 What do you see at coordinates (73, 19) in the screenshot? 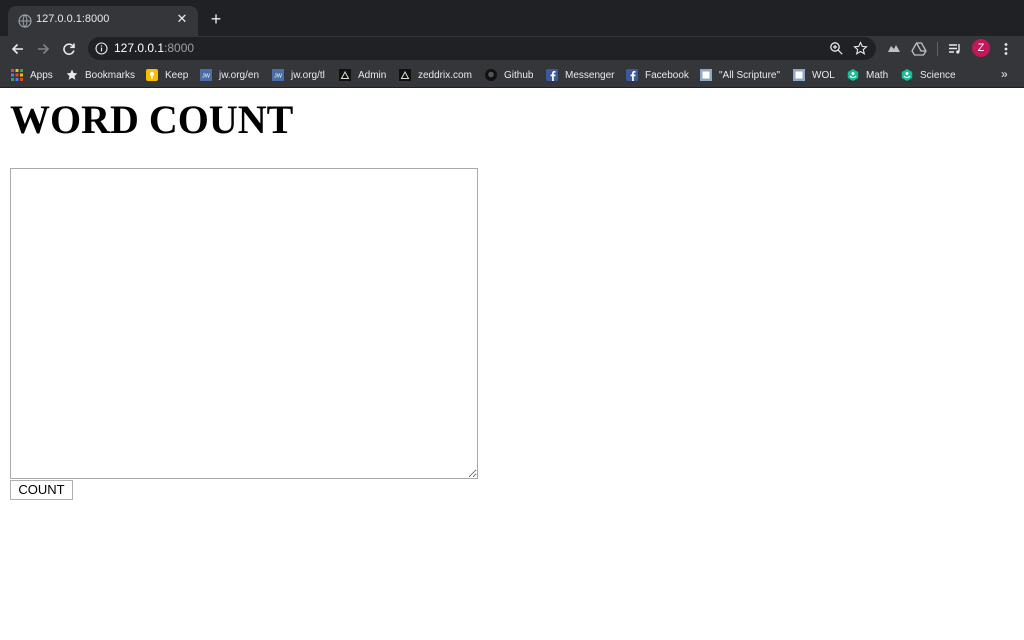
I see `tab-title: 127.0.0.1:8000` at bounding box center [73, 19].